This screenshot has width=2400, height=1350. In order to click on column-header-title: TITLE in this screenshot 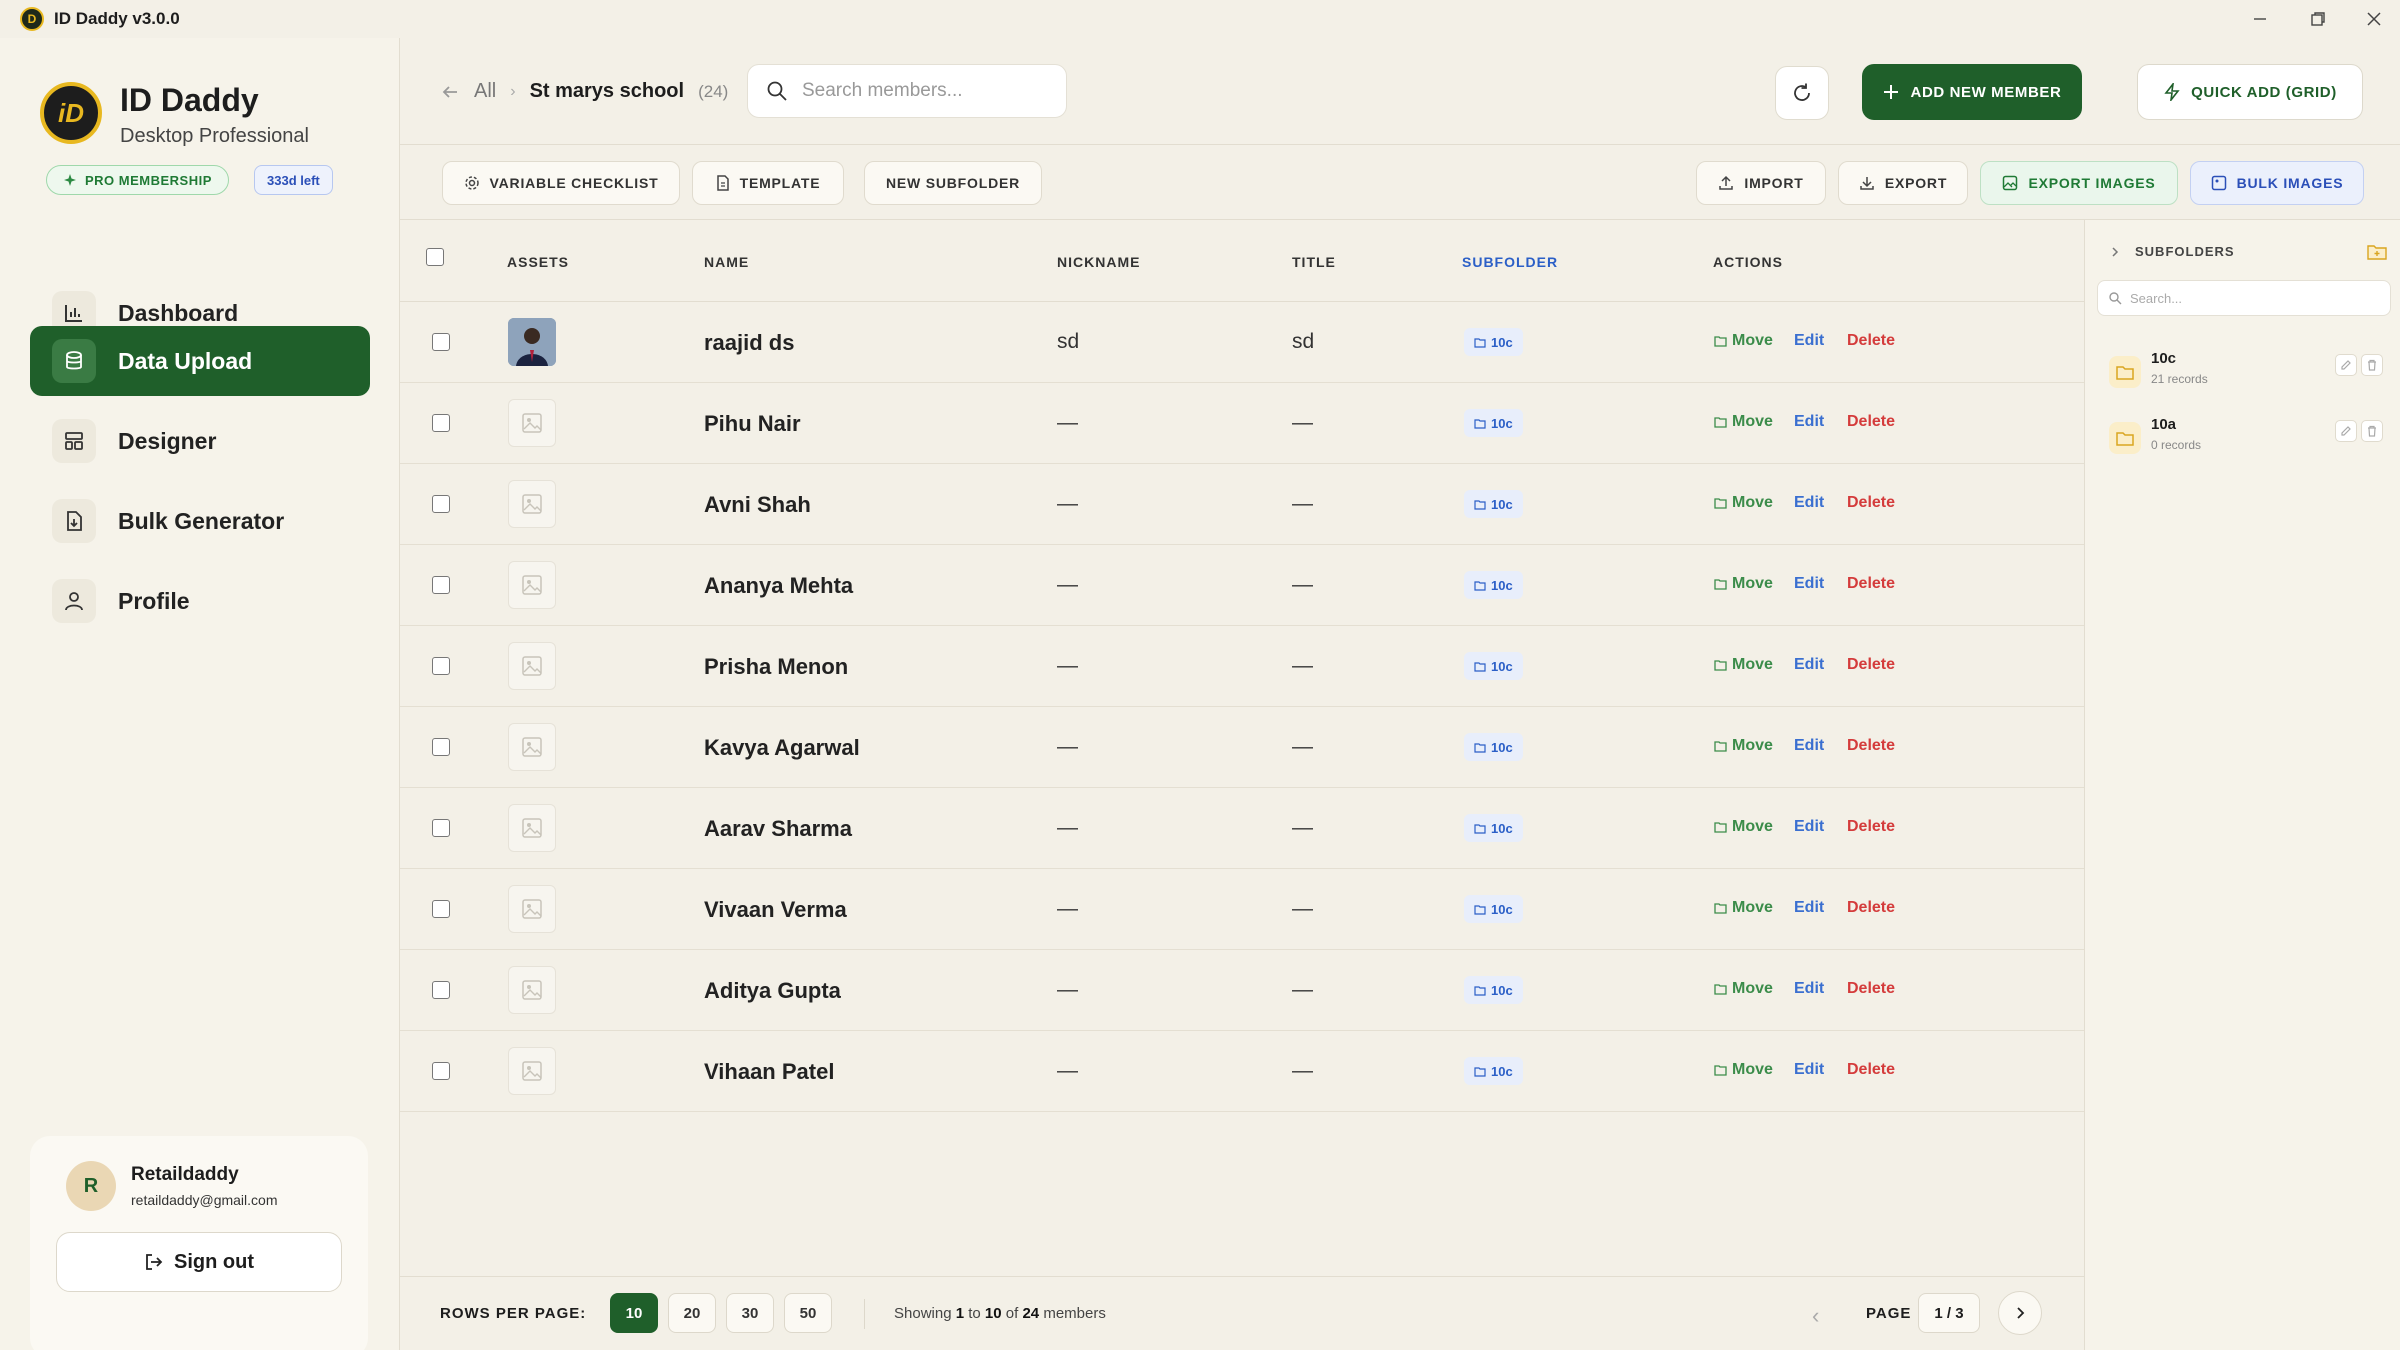, I will do `click(1314, 262)`.